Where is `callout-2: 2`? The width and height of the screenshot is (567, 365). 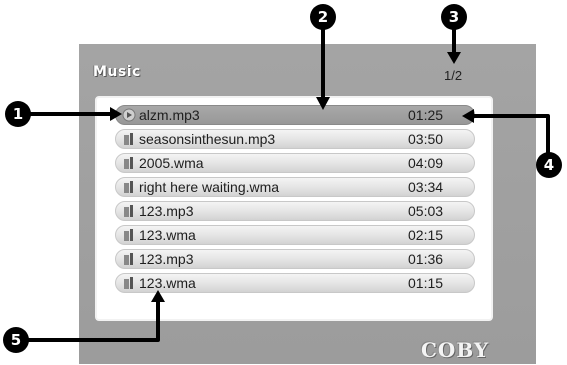 callout-2: 2 is located at coordinates (323, 17).